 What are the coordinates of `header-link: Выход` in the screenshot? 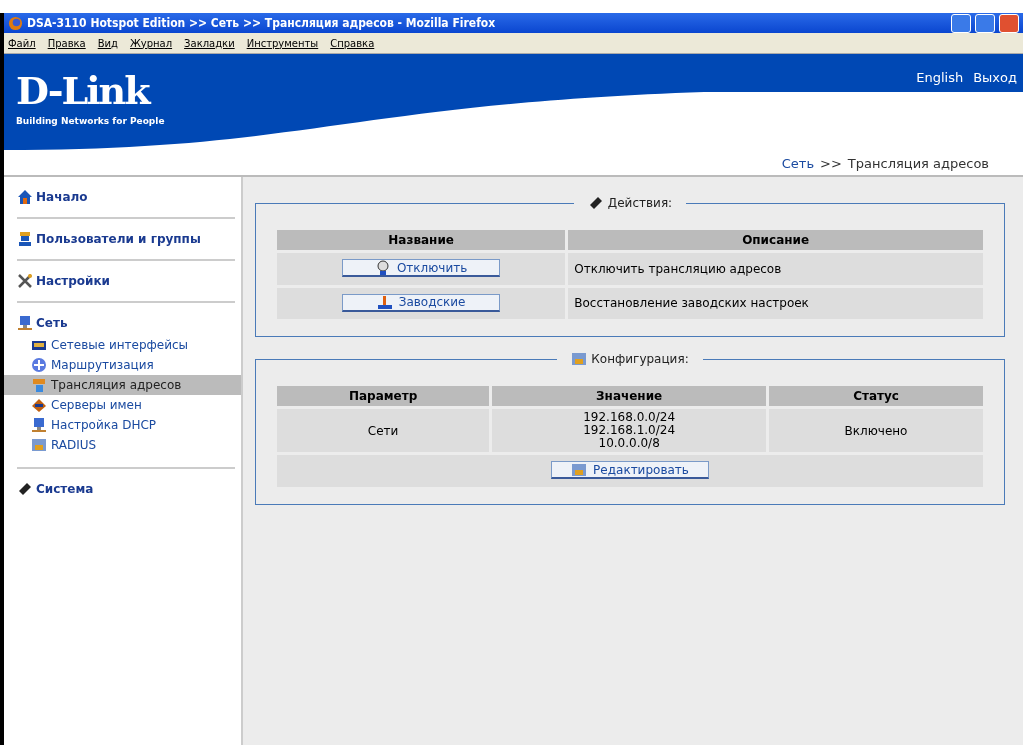 It's located at (995, 77).